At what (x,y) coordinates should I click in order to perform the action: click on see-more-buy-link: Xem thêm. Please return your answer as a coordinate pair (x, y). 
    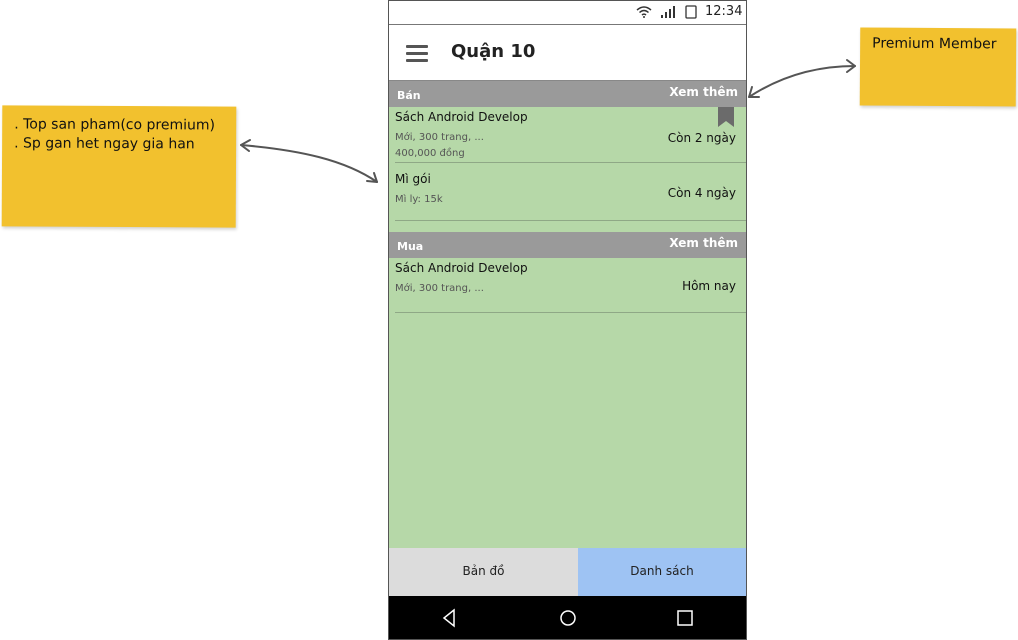
    Looking at the image, I should click on (703, 243).